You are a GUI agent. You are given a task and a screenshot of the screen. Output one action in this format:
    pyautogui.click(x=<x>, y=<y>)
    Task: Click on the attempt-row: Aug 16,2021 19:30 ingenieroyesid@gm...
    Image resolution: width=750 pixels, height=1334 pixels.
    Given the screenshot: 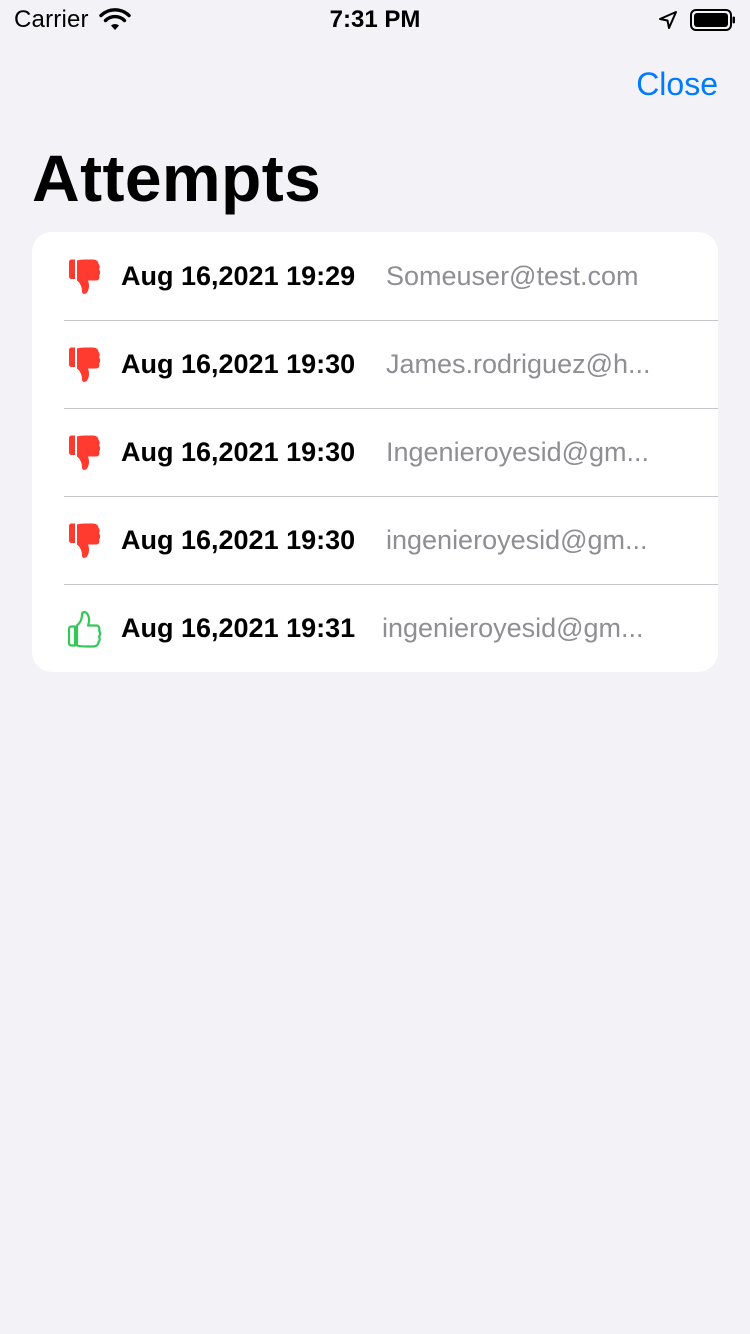 What is the action you would take?
    pyautogui.click(x=375, y=540)
    